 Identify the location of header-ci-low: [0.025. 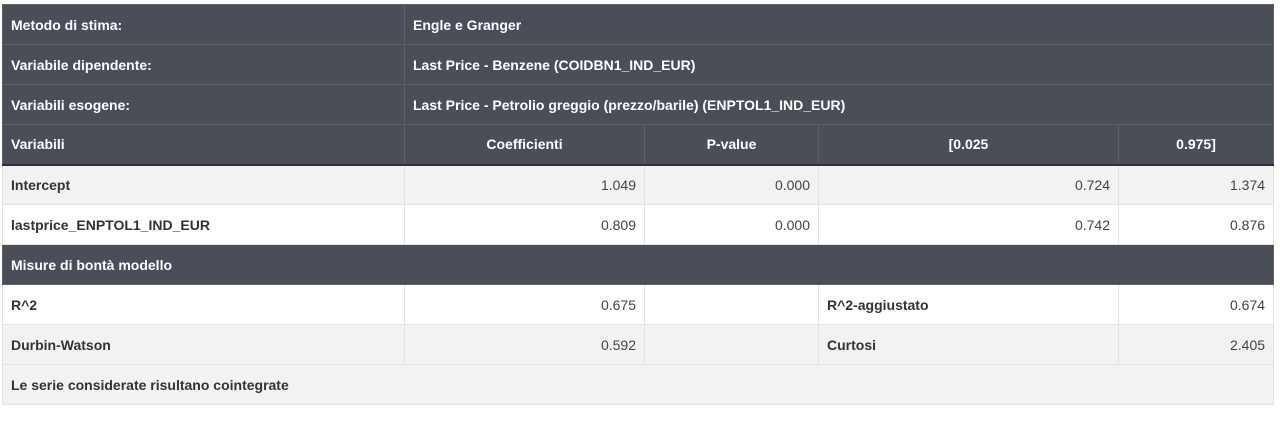
(968, 145).